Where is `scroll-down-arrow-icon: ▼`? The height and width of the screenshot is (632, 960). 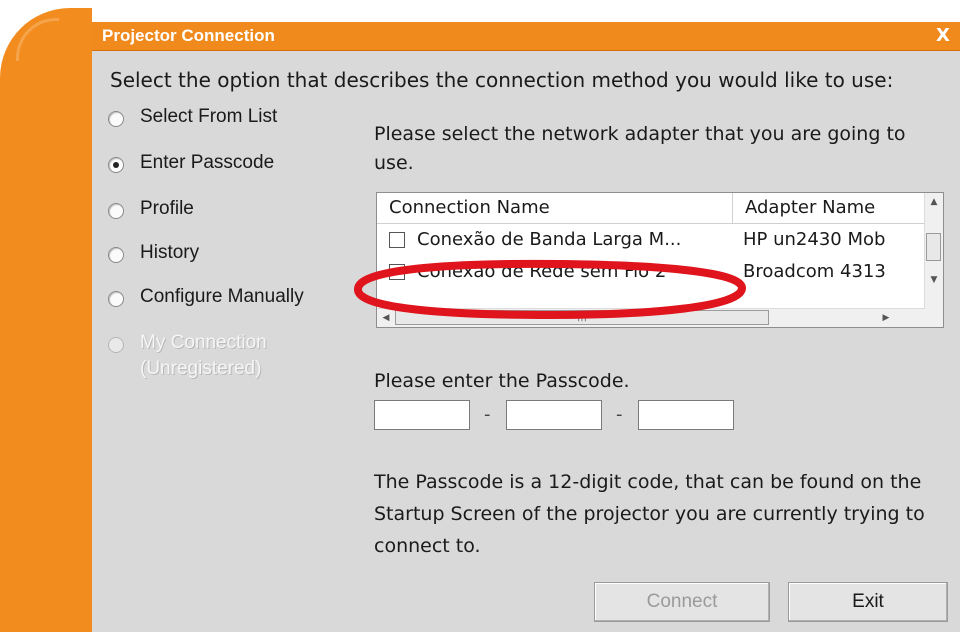 scroll-down-arrow-icon: ▼ is located at coordinates (934, 280).